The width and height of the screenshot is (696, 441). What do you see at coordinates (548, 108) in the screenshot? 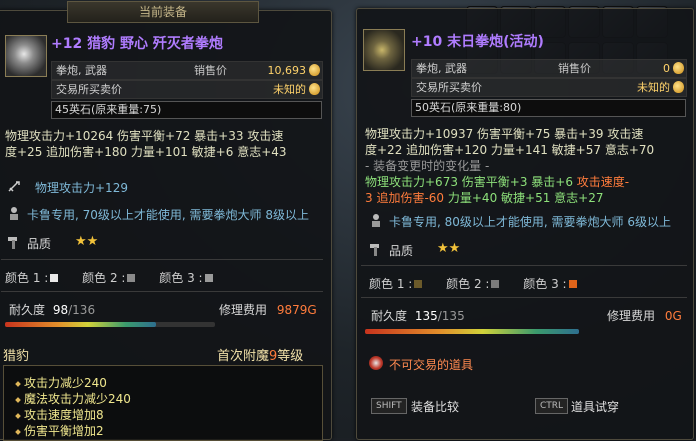
I see `weight-box: 50英石(原来重量:80)` at bounding box center [548, 108].